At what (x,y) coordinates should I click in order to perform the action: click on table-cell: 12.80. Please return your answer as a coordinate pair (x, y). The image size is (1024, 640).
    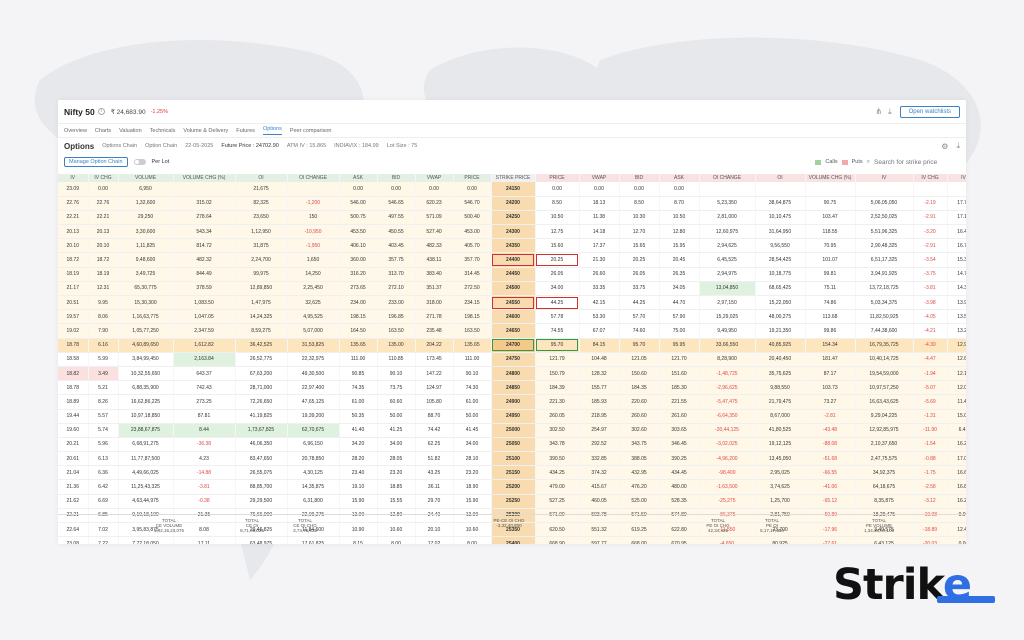
    Looking at the image, I should click on (679, 232).